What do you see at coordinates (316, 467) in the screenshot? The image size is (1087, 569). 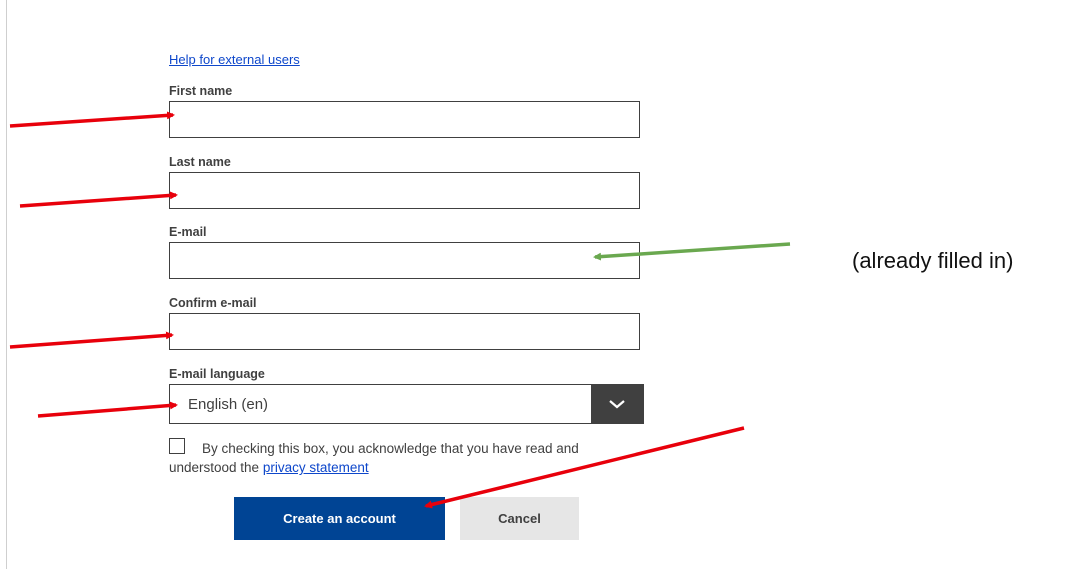 I see `privacy-statement-link: privacy statement` at bounding box center [316, 467].